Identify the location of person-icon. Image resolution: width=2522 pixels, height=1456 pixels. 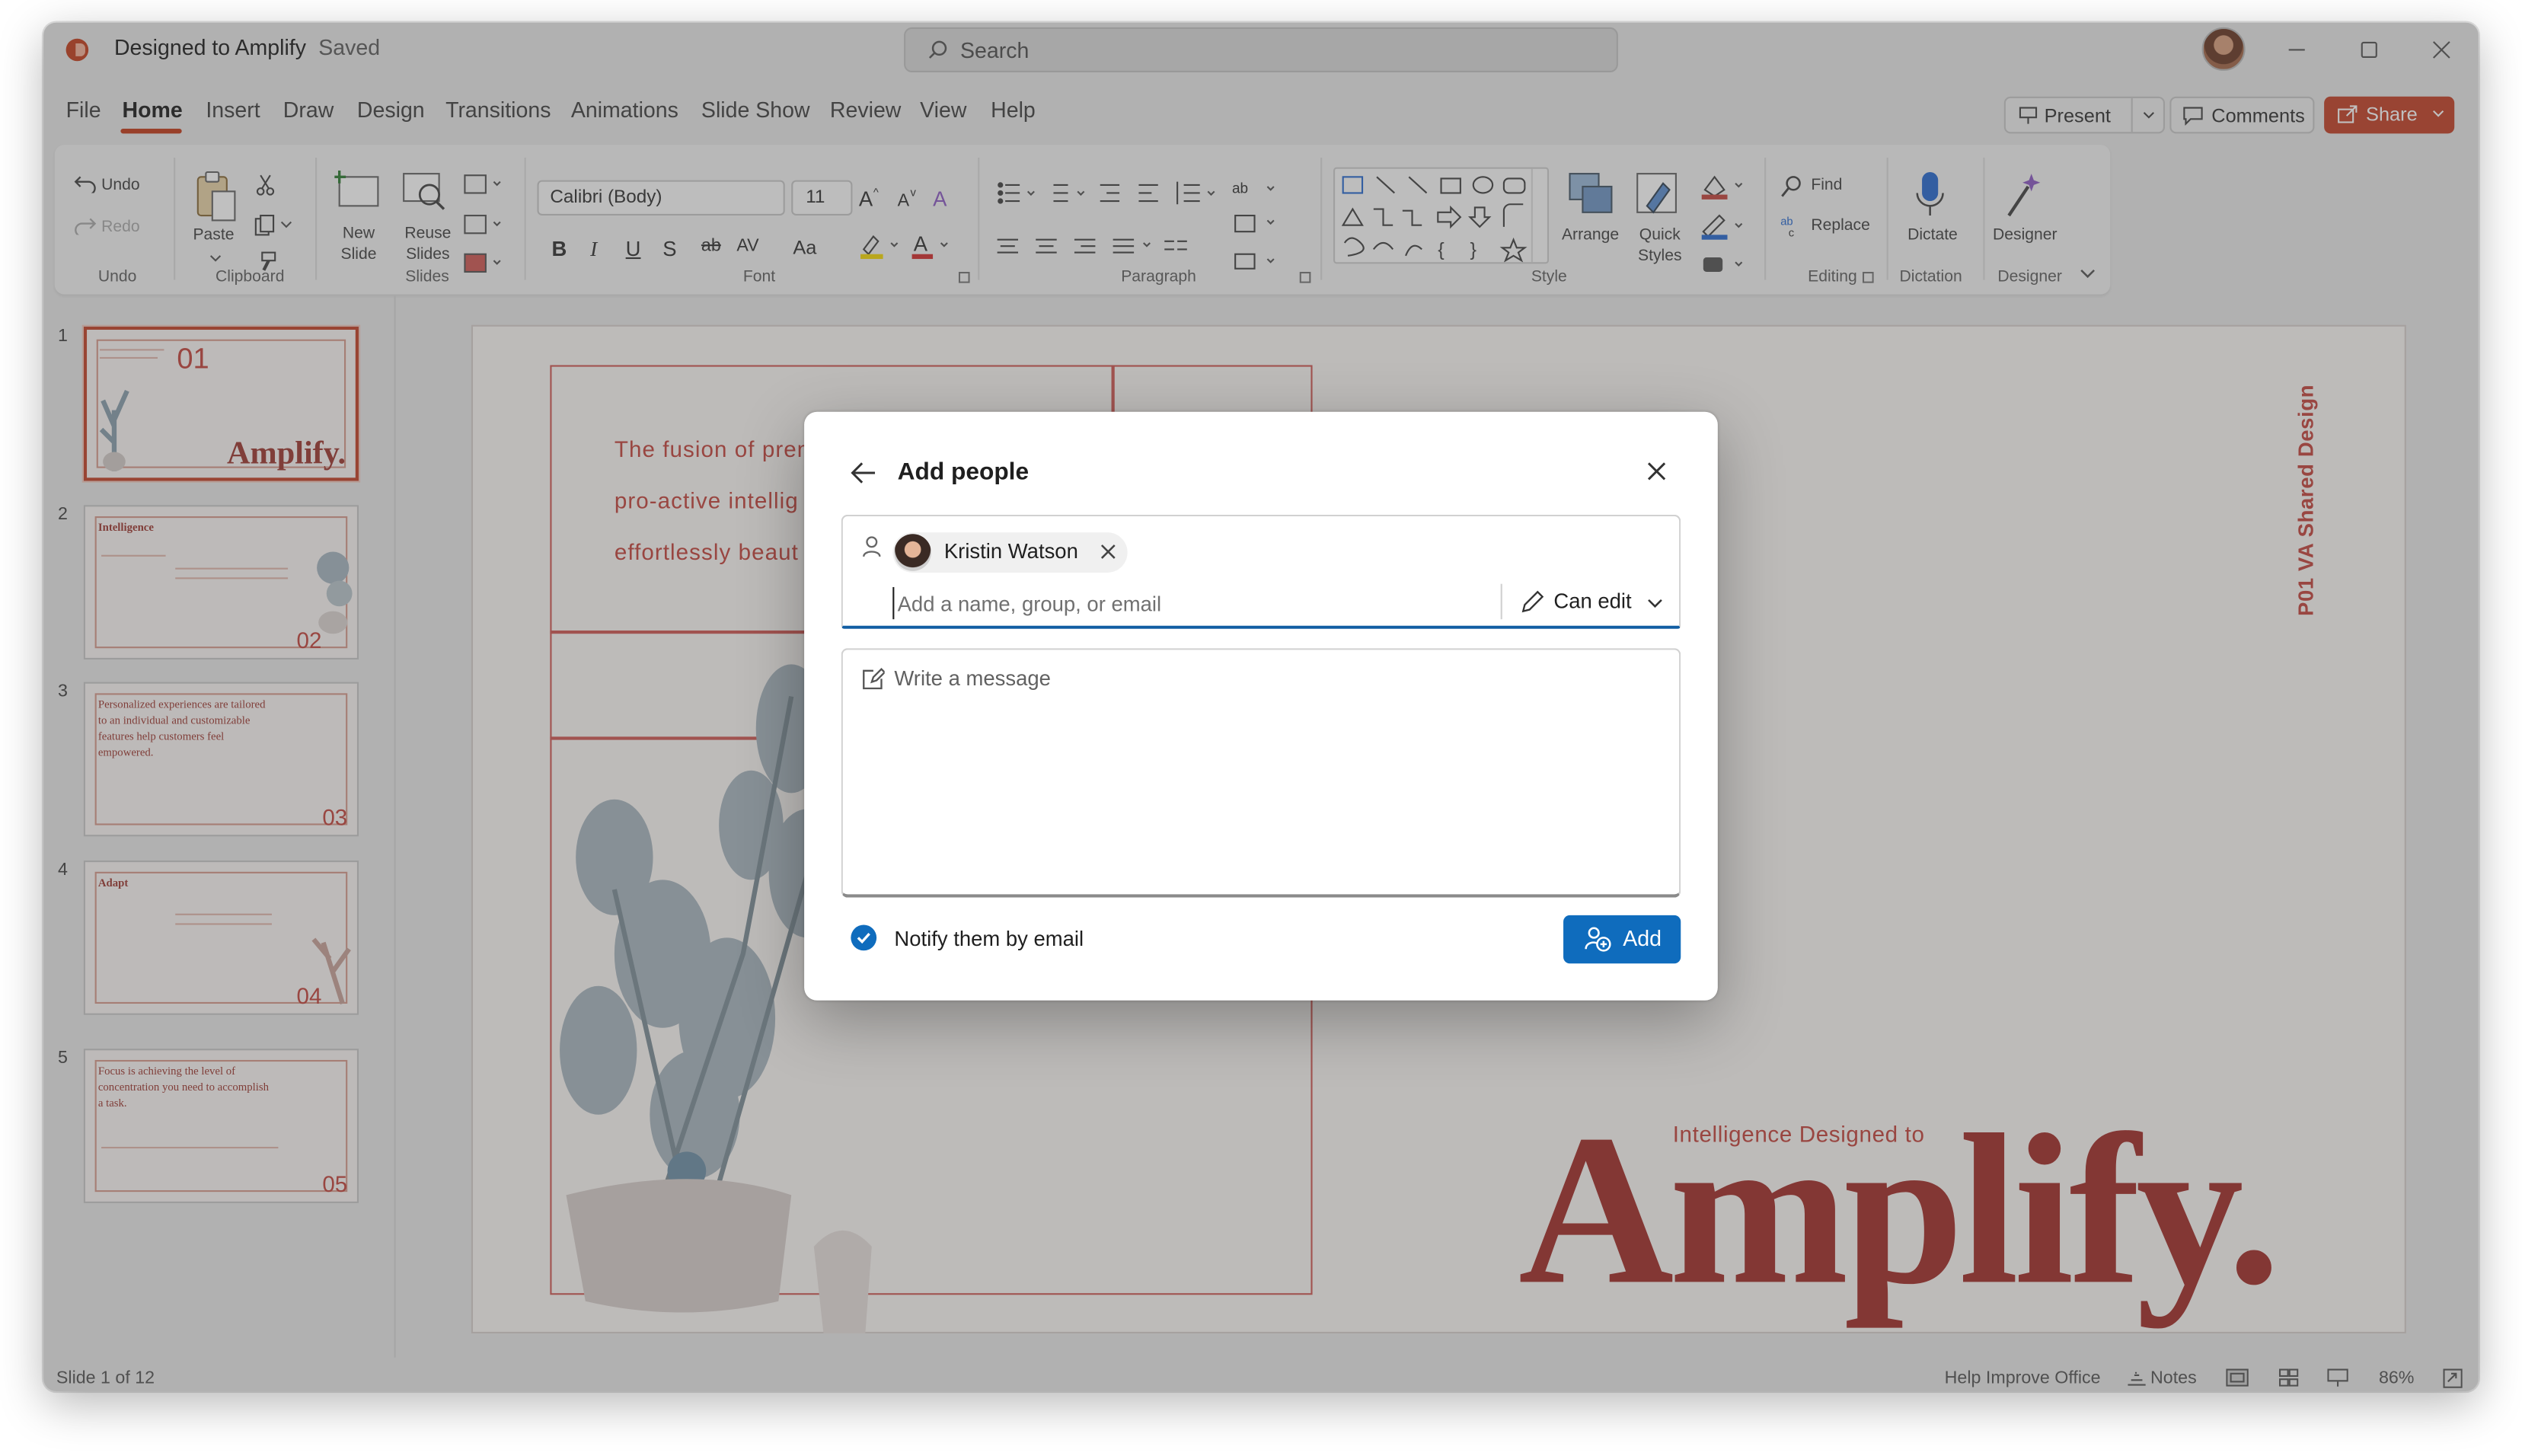
(872, 546).